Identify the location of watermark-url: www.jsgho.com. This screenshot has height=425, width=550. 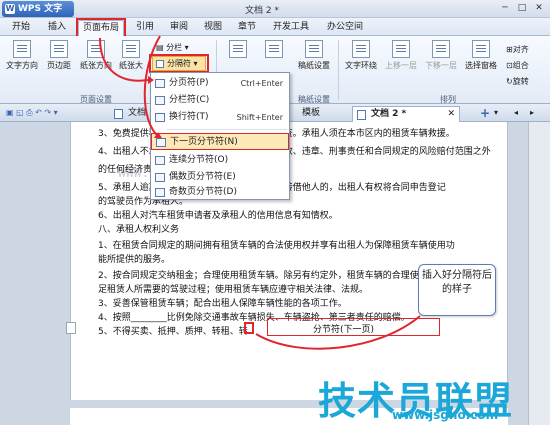
(445, 415).